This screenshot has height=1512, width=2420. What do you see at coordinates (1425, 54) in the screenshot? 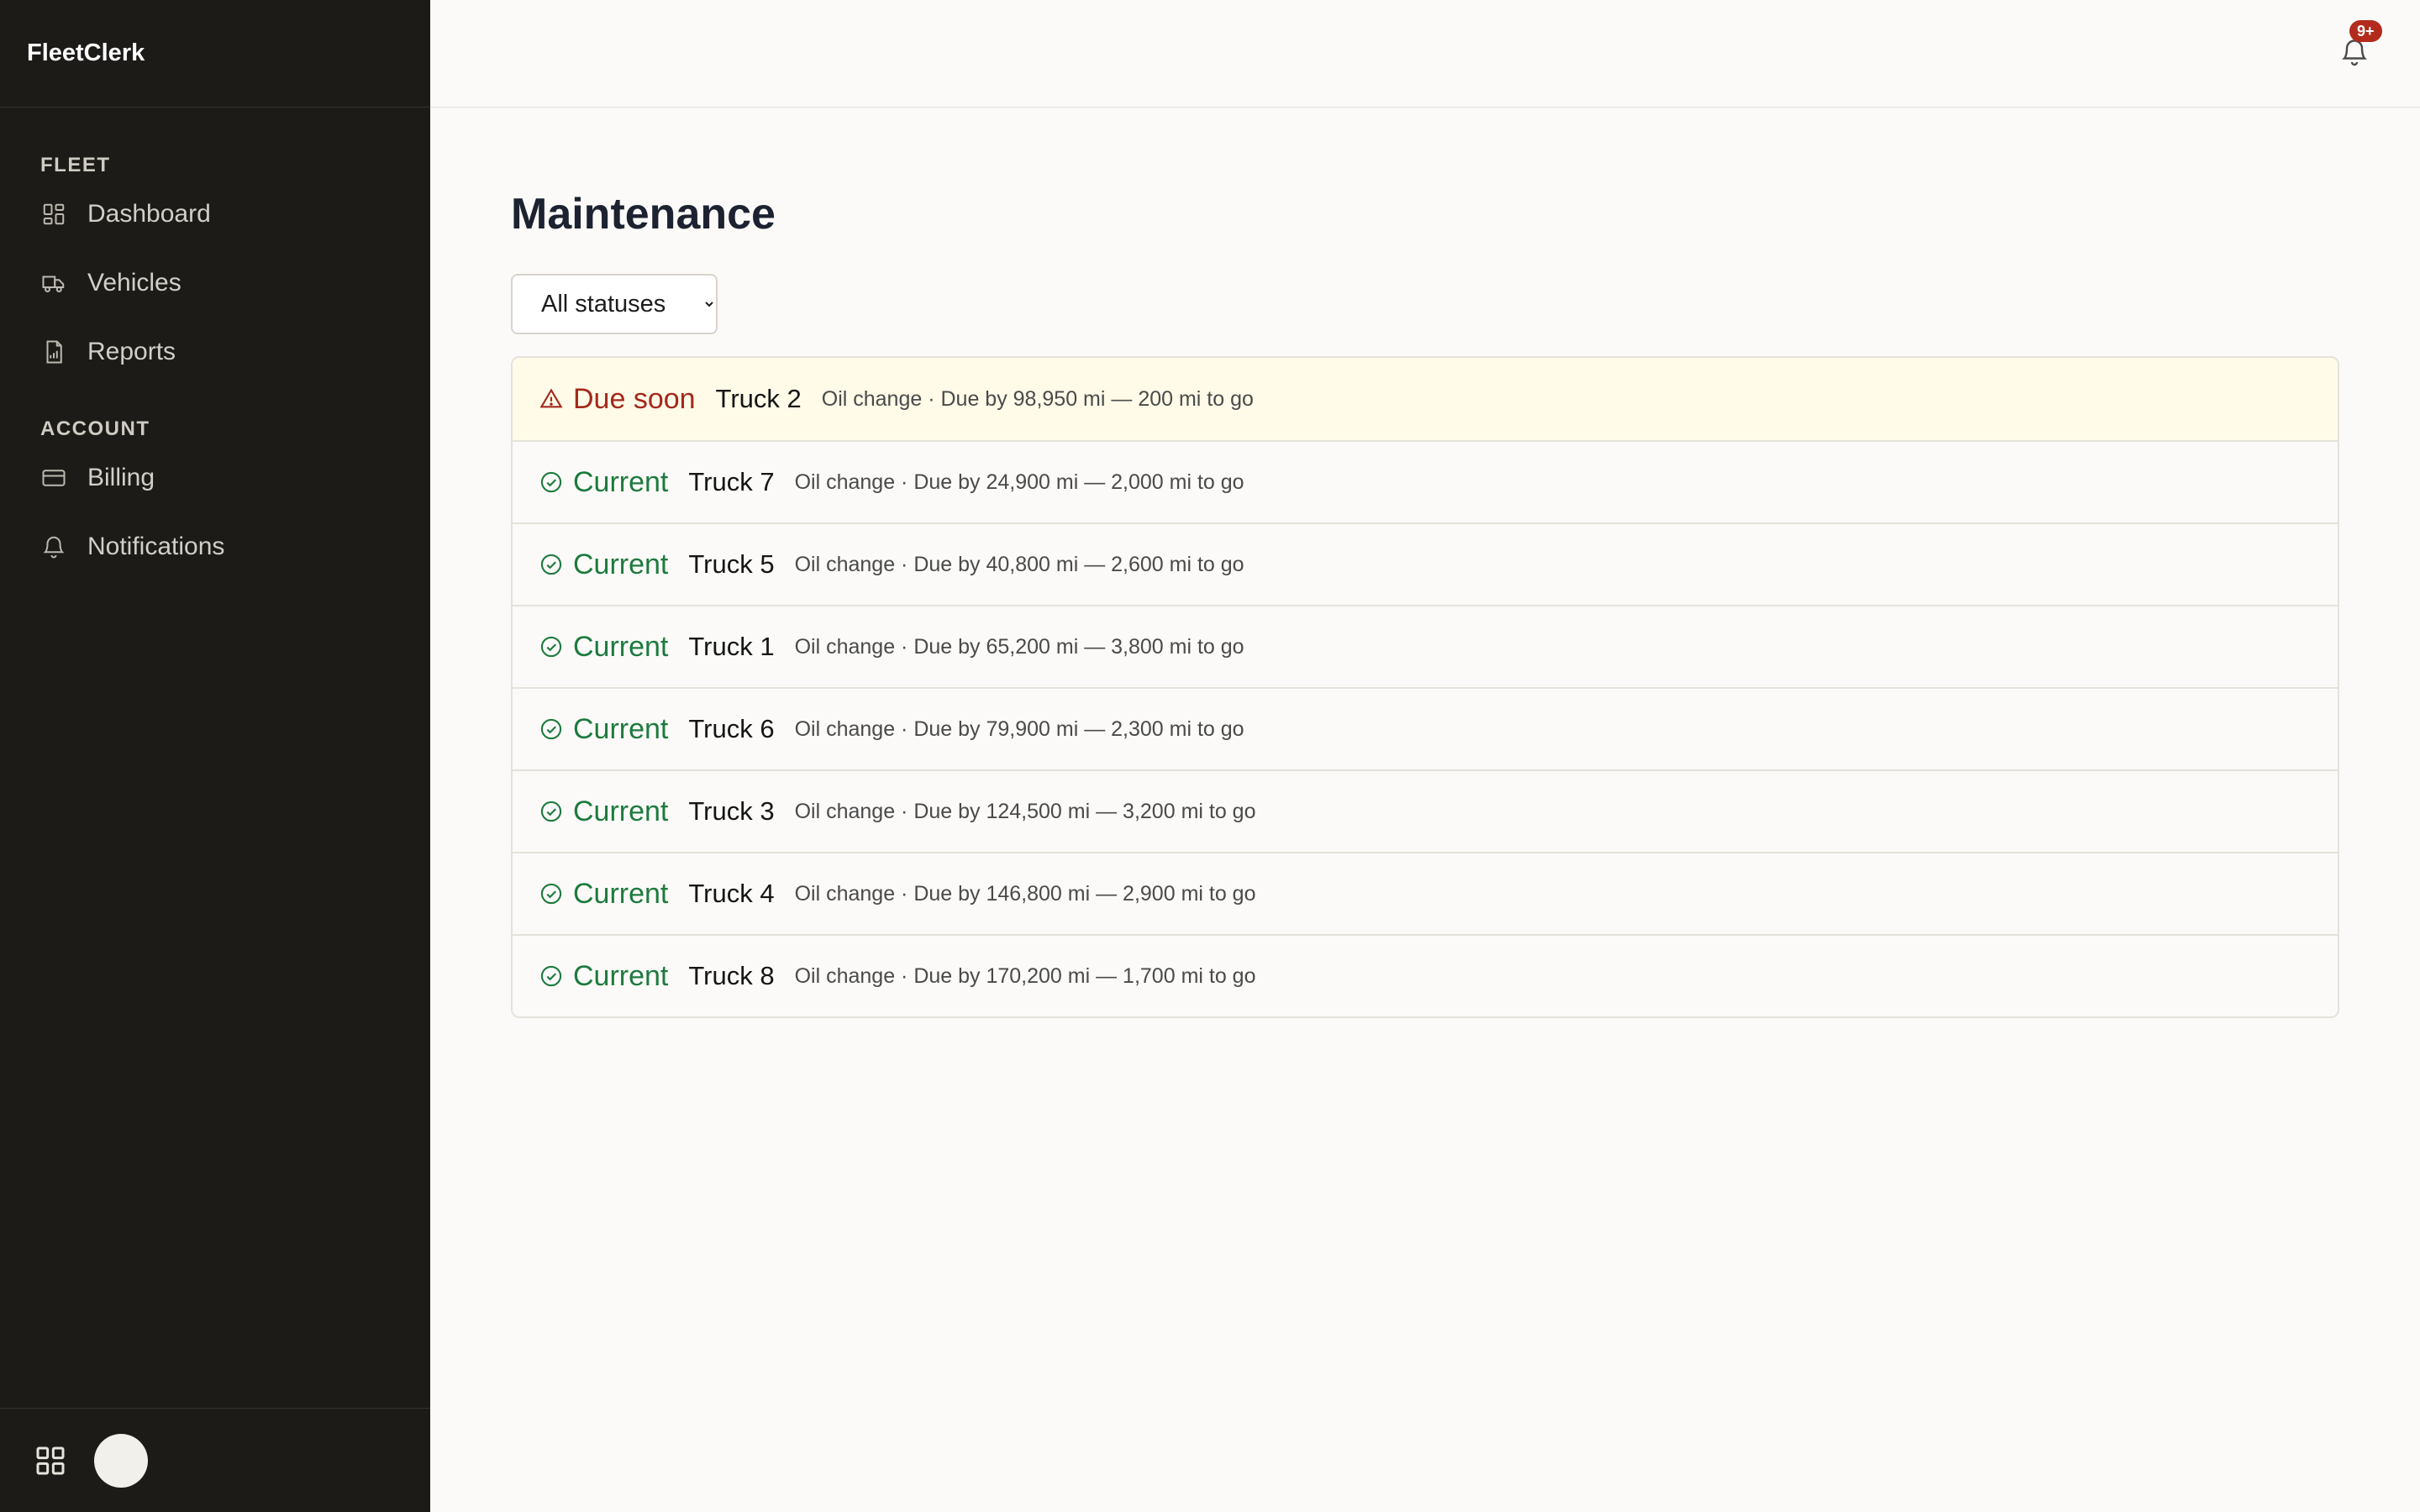
I see `topbar: 9+` at bounding box center [1425, 54].